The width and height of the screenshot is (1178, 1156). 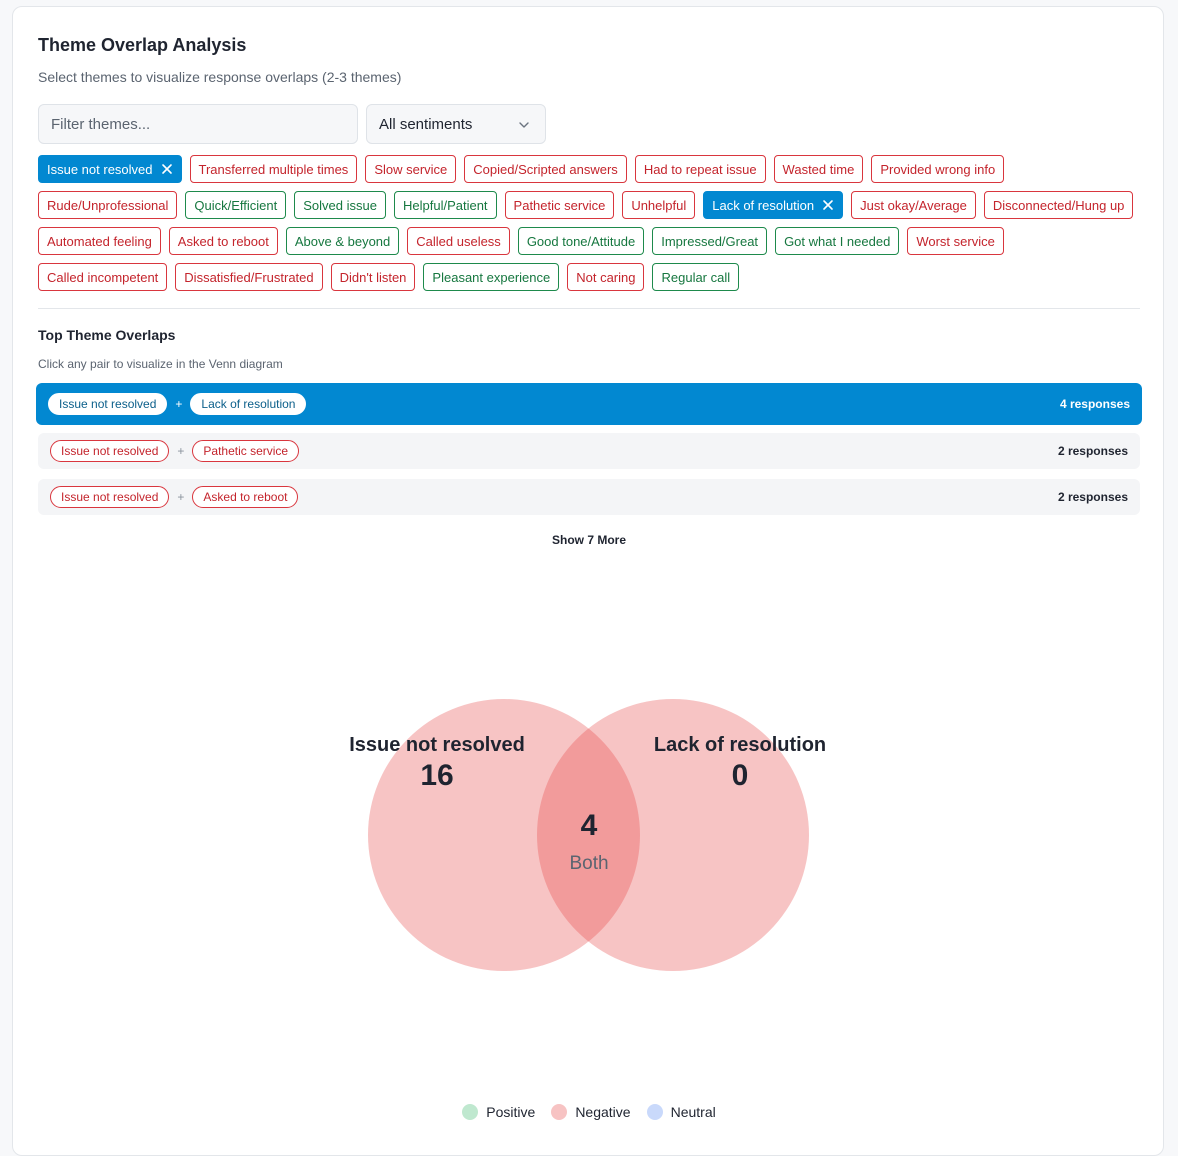 I want to click on theme-chip-label: Regular call, so click(x=696, y=277).